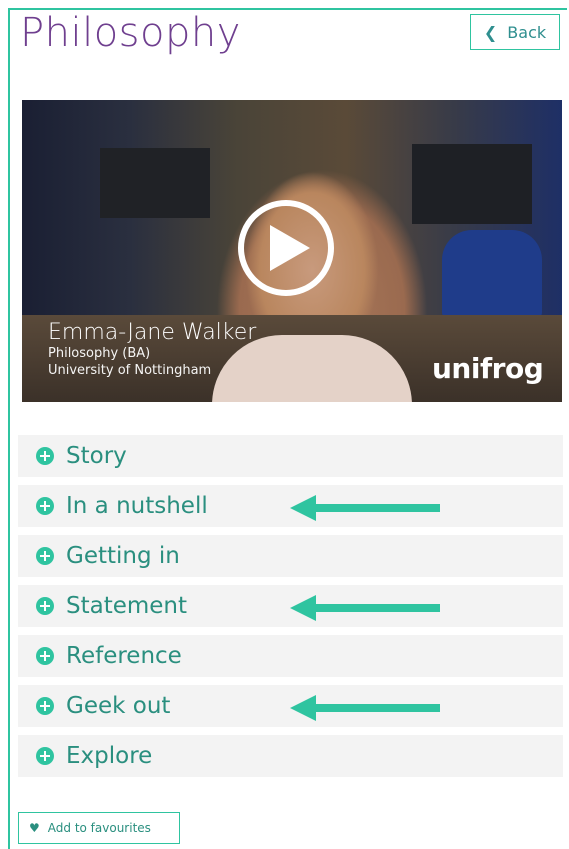  I want to click on unifrog-logo: unifrog, so click(488, 368).